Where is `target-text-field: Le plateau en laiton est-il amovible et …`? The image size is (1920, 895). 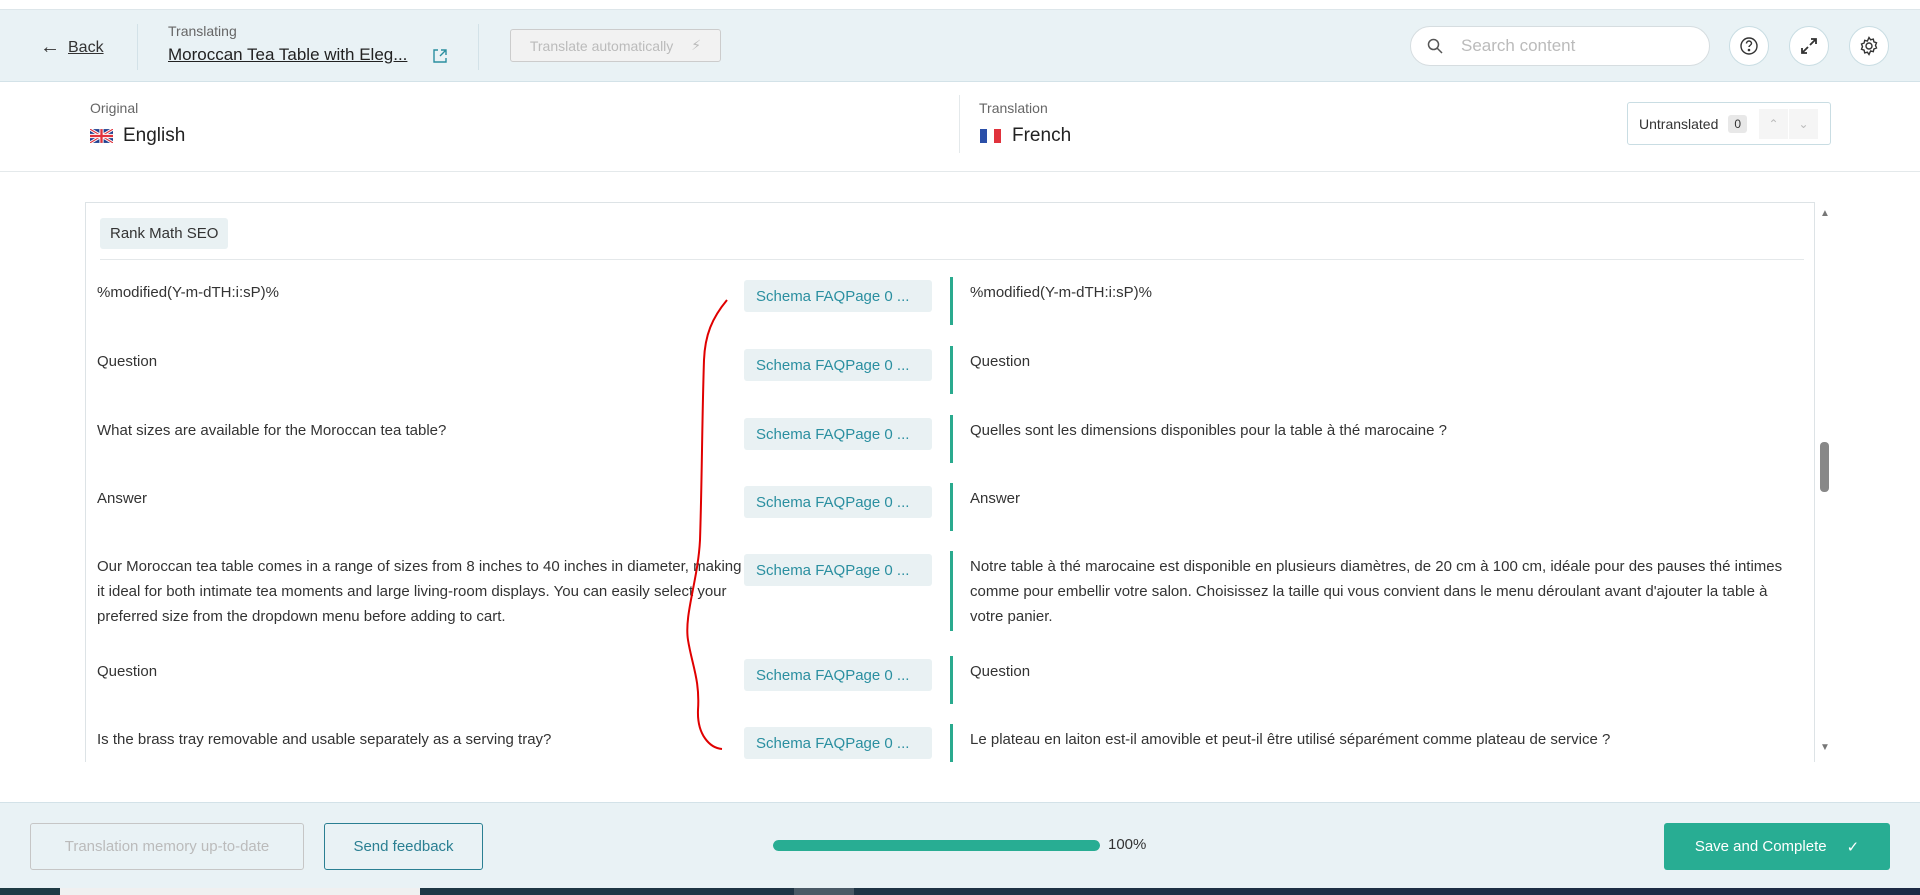
target-text-field: Le plateau en laiton est-il amovible et … is located at coordinates (1385, 739).